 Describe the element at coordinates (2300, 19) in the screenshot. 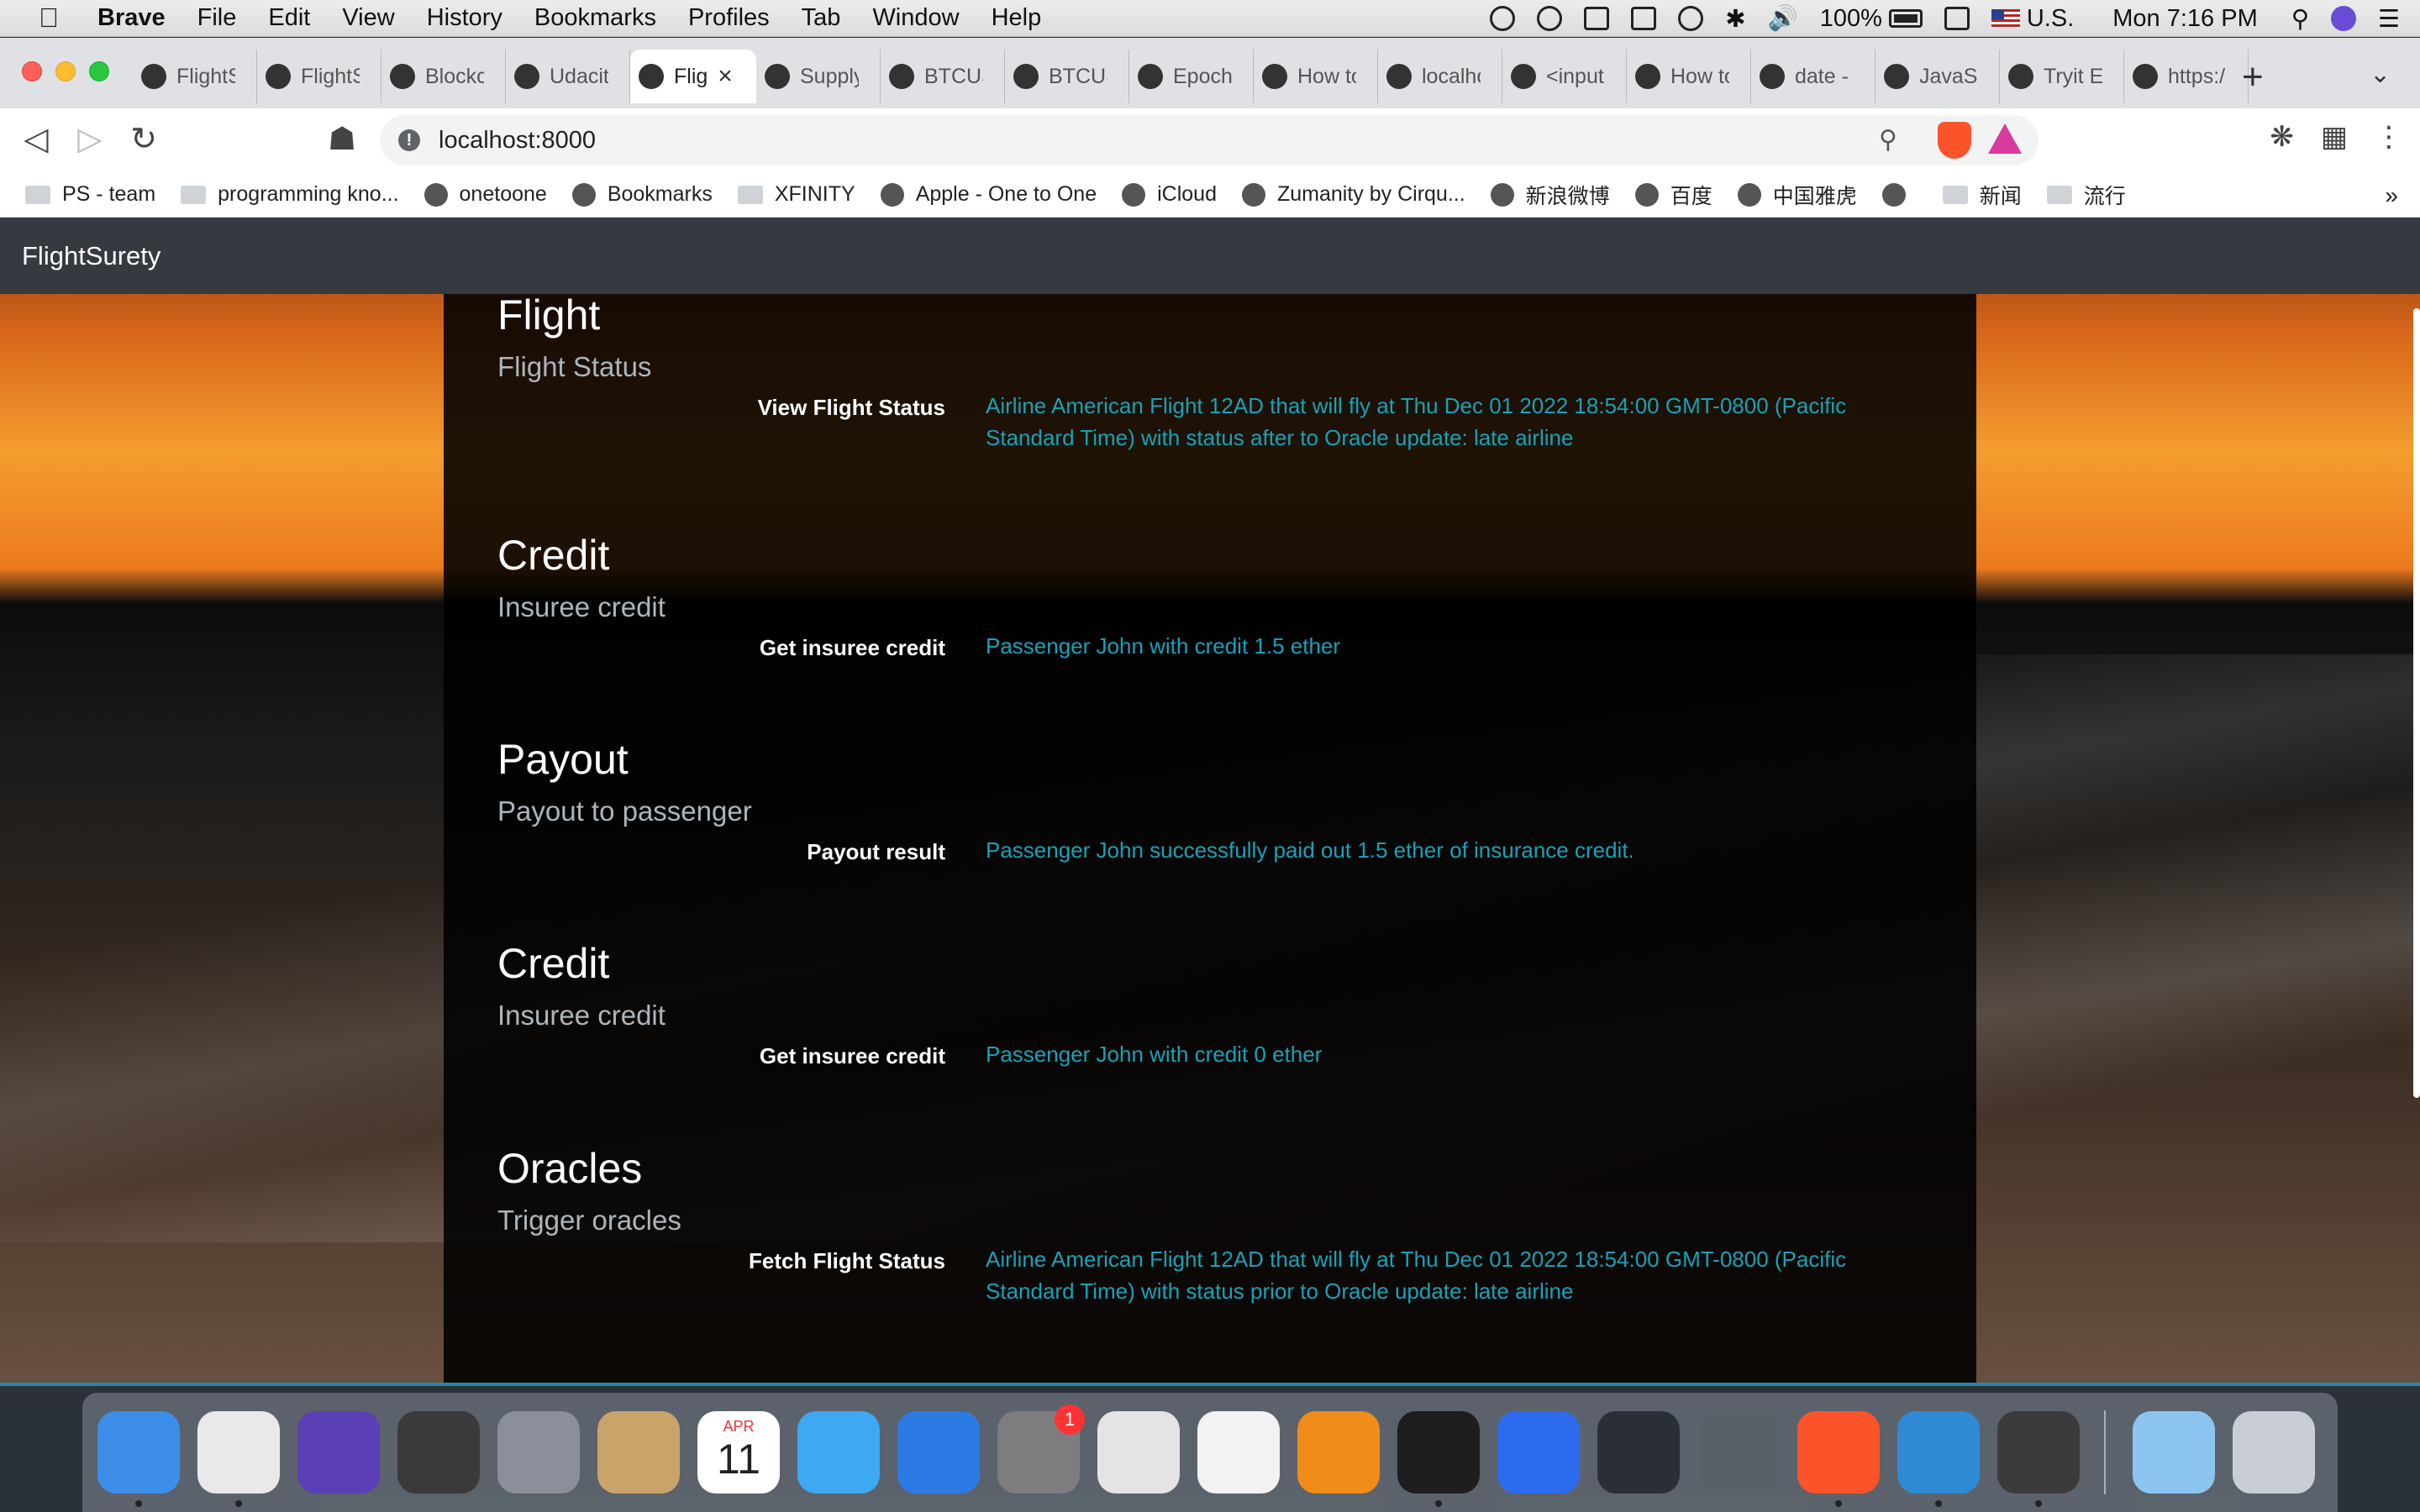

I see `spotlight-search-icon: ⚲` at that location.